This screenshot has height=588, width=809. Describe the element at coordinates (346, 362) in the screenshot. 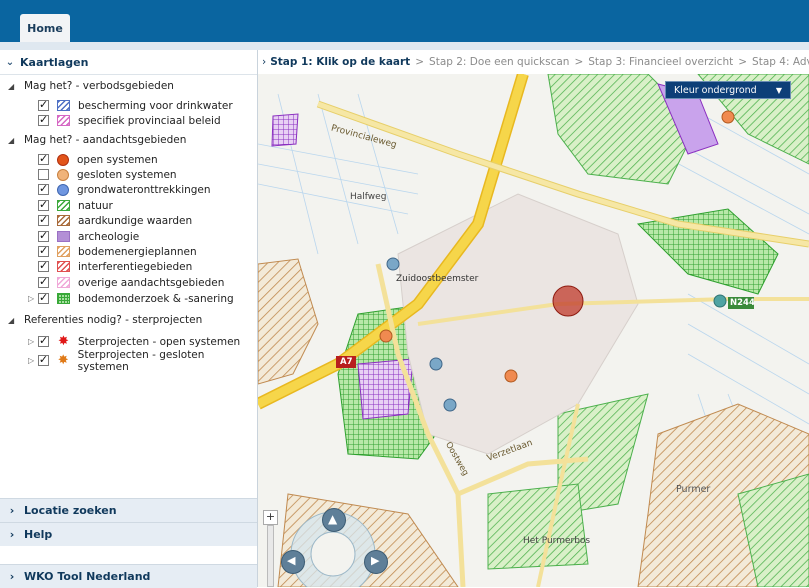

I see `map-label-a7: A7` at that location.